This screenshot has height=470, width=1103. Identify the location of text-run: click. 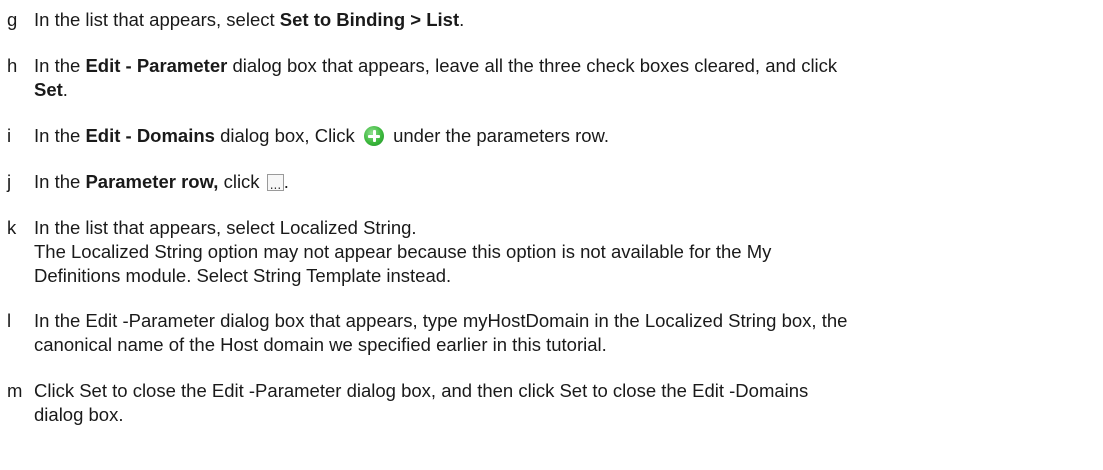
(241, 181).